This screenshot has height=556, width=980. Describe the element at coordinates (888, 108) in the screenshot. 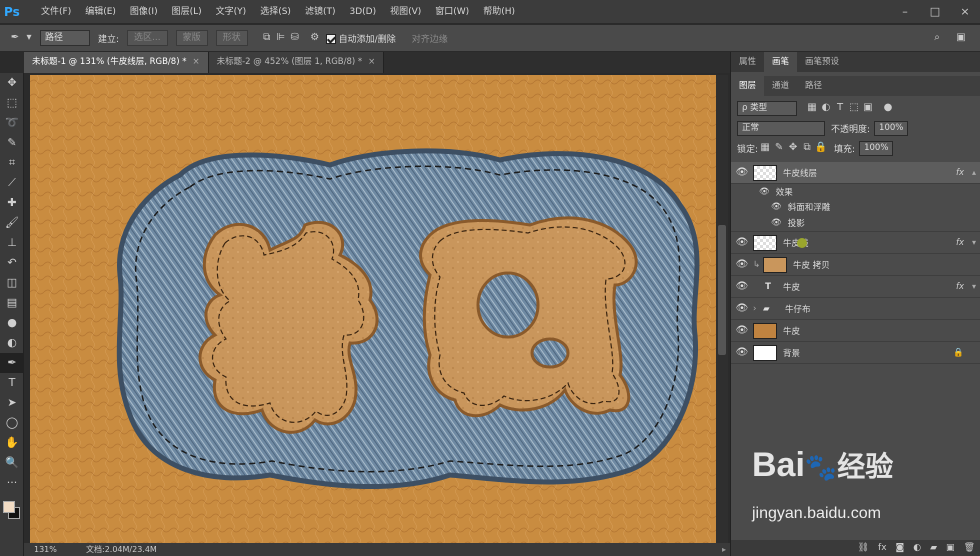

I see `toggle-filter-icon: ●` at that location.